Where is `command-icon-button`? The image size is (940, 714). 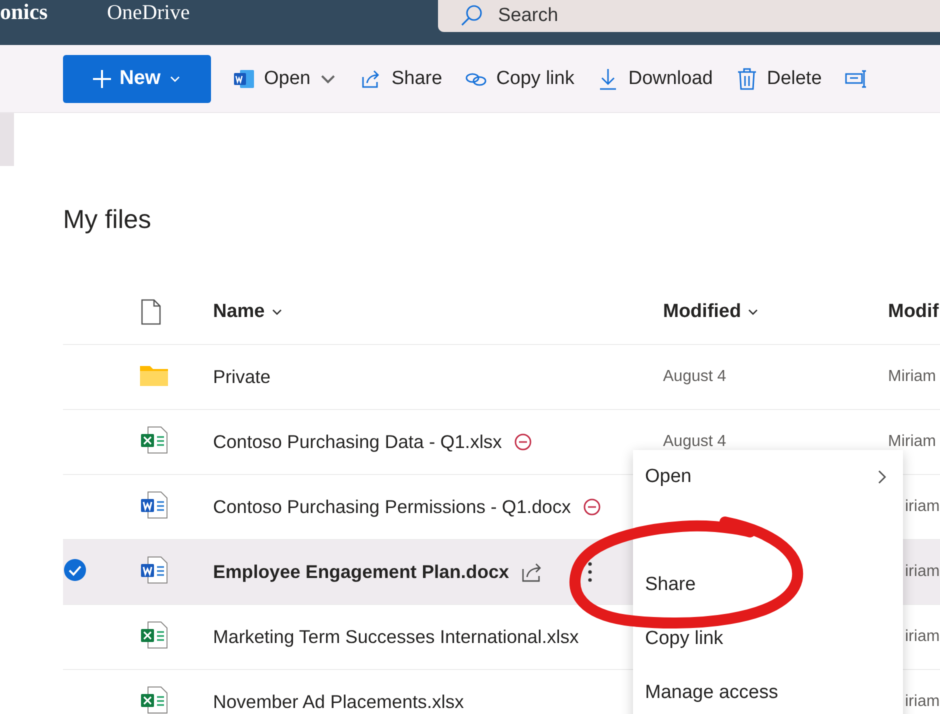 command-icon-button is located at coordinates (855, 79).